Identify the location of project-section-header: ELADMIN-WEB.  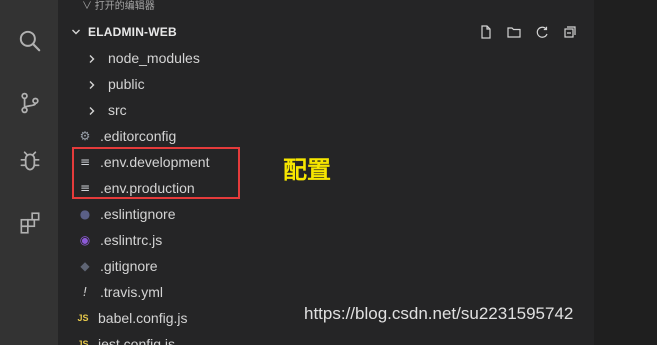
(326, 32).